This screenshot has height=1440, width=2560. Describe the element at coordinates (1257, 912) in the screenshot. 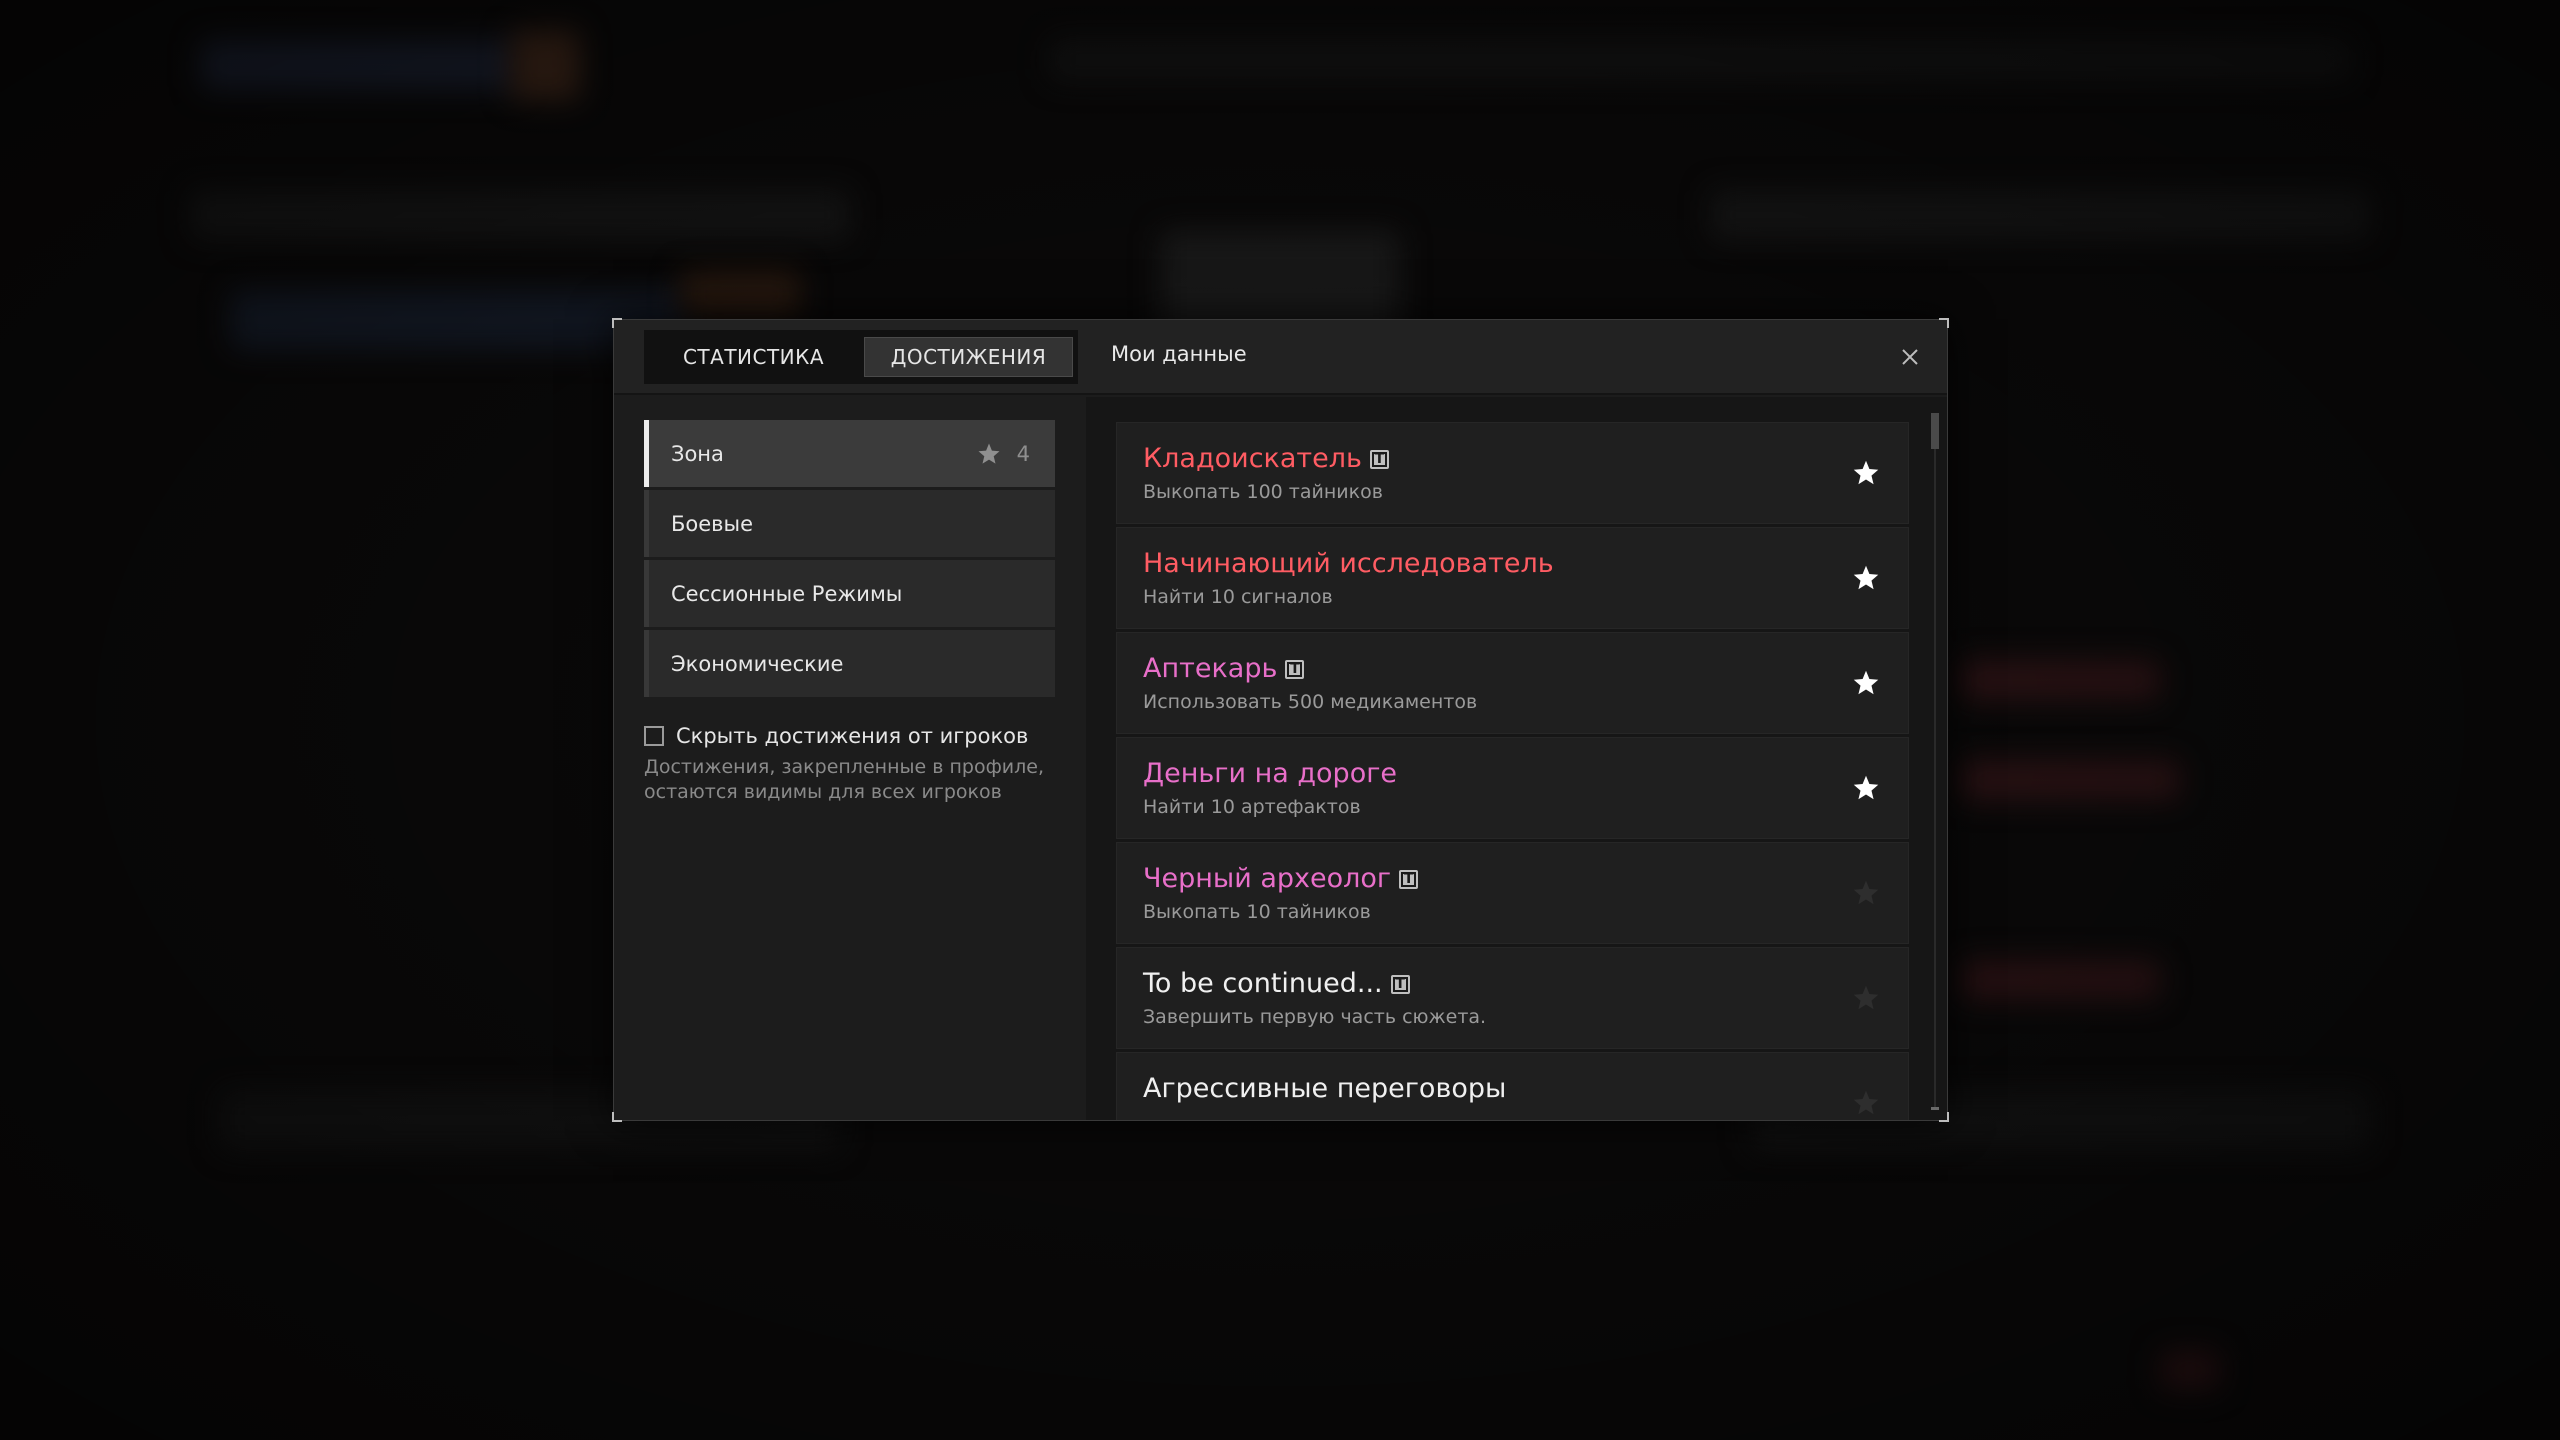

I see `achievement-description: Выкопать 10 тайников` at that location.